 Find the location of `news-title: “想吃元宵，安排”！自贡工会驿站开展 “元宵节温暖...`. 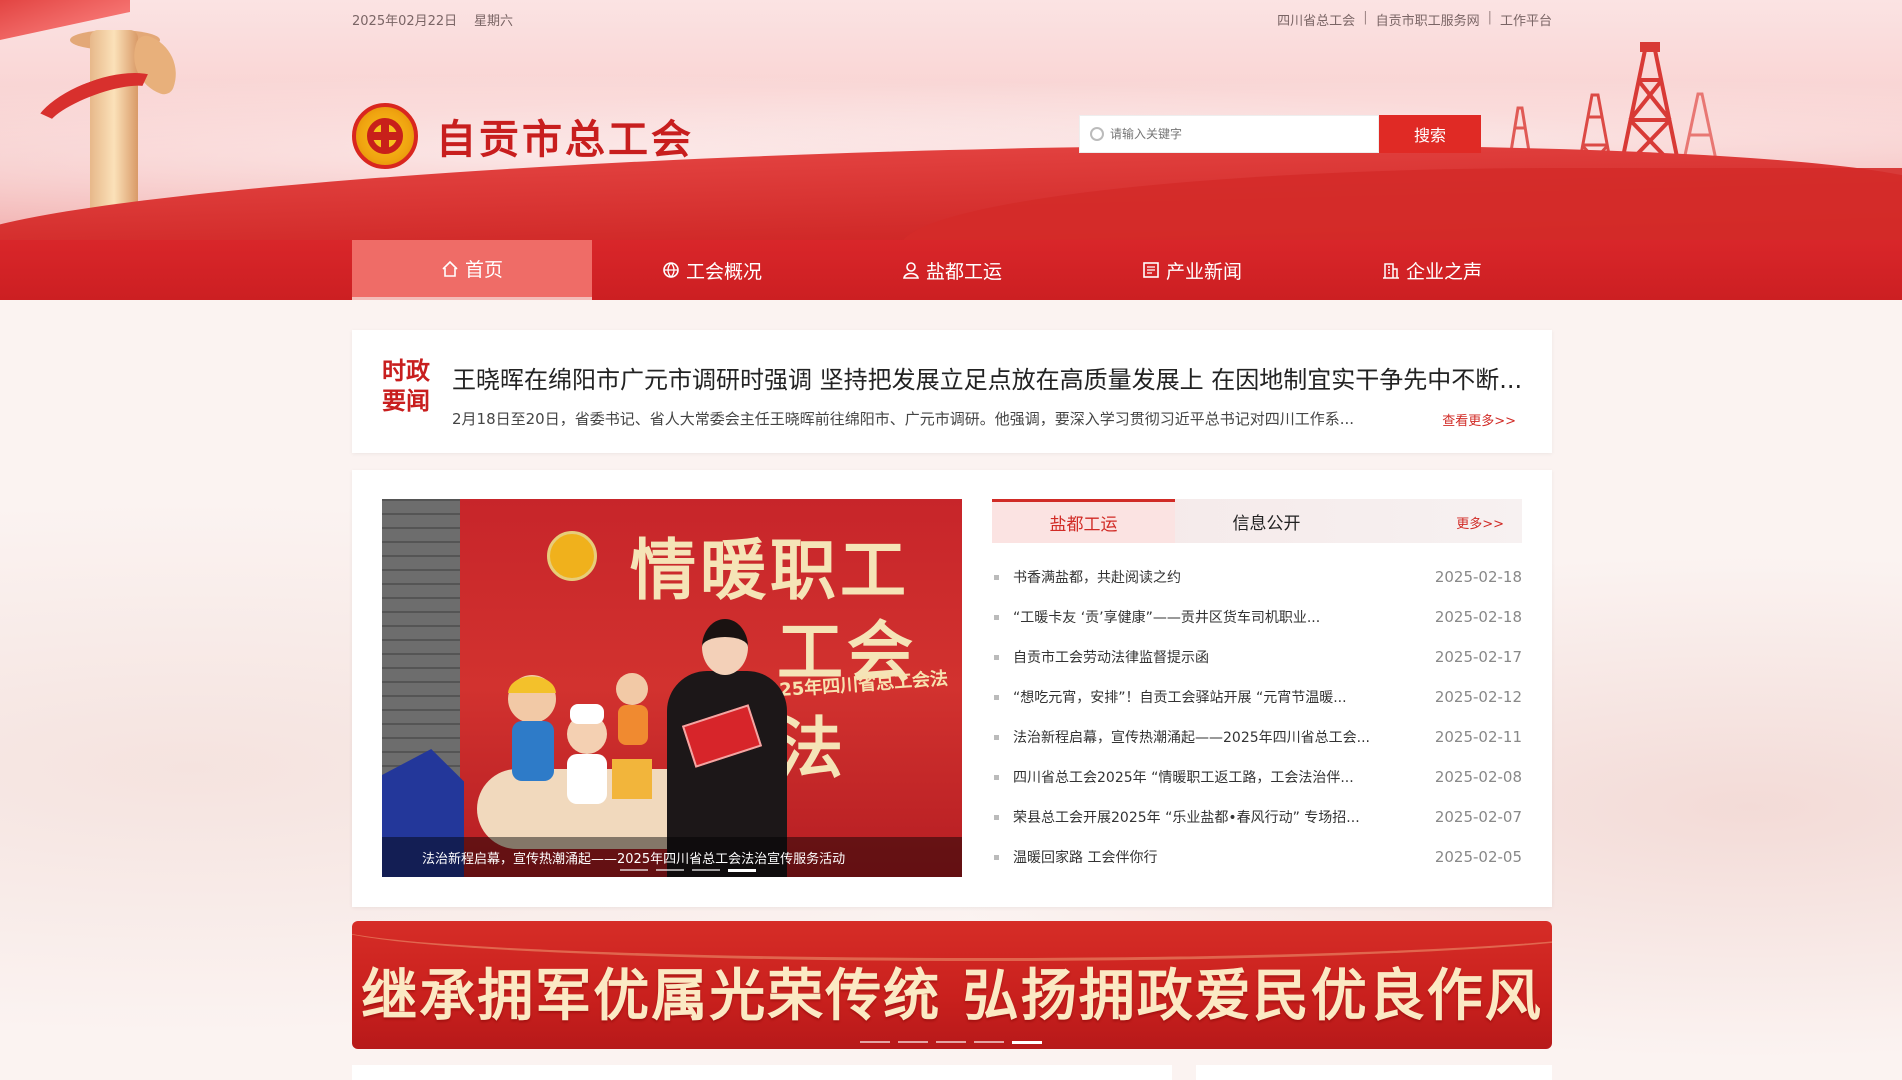

news-title: “想吃元宵，安排”！自贡工会驿站开展 “元宵节温暖... is located at coordinates (1208, 697).